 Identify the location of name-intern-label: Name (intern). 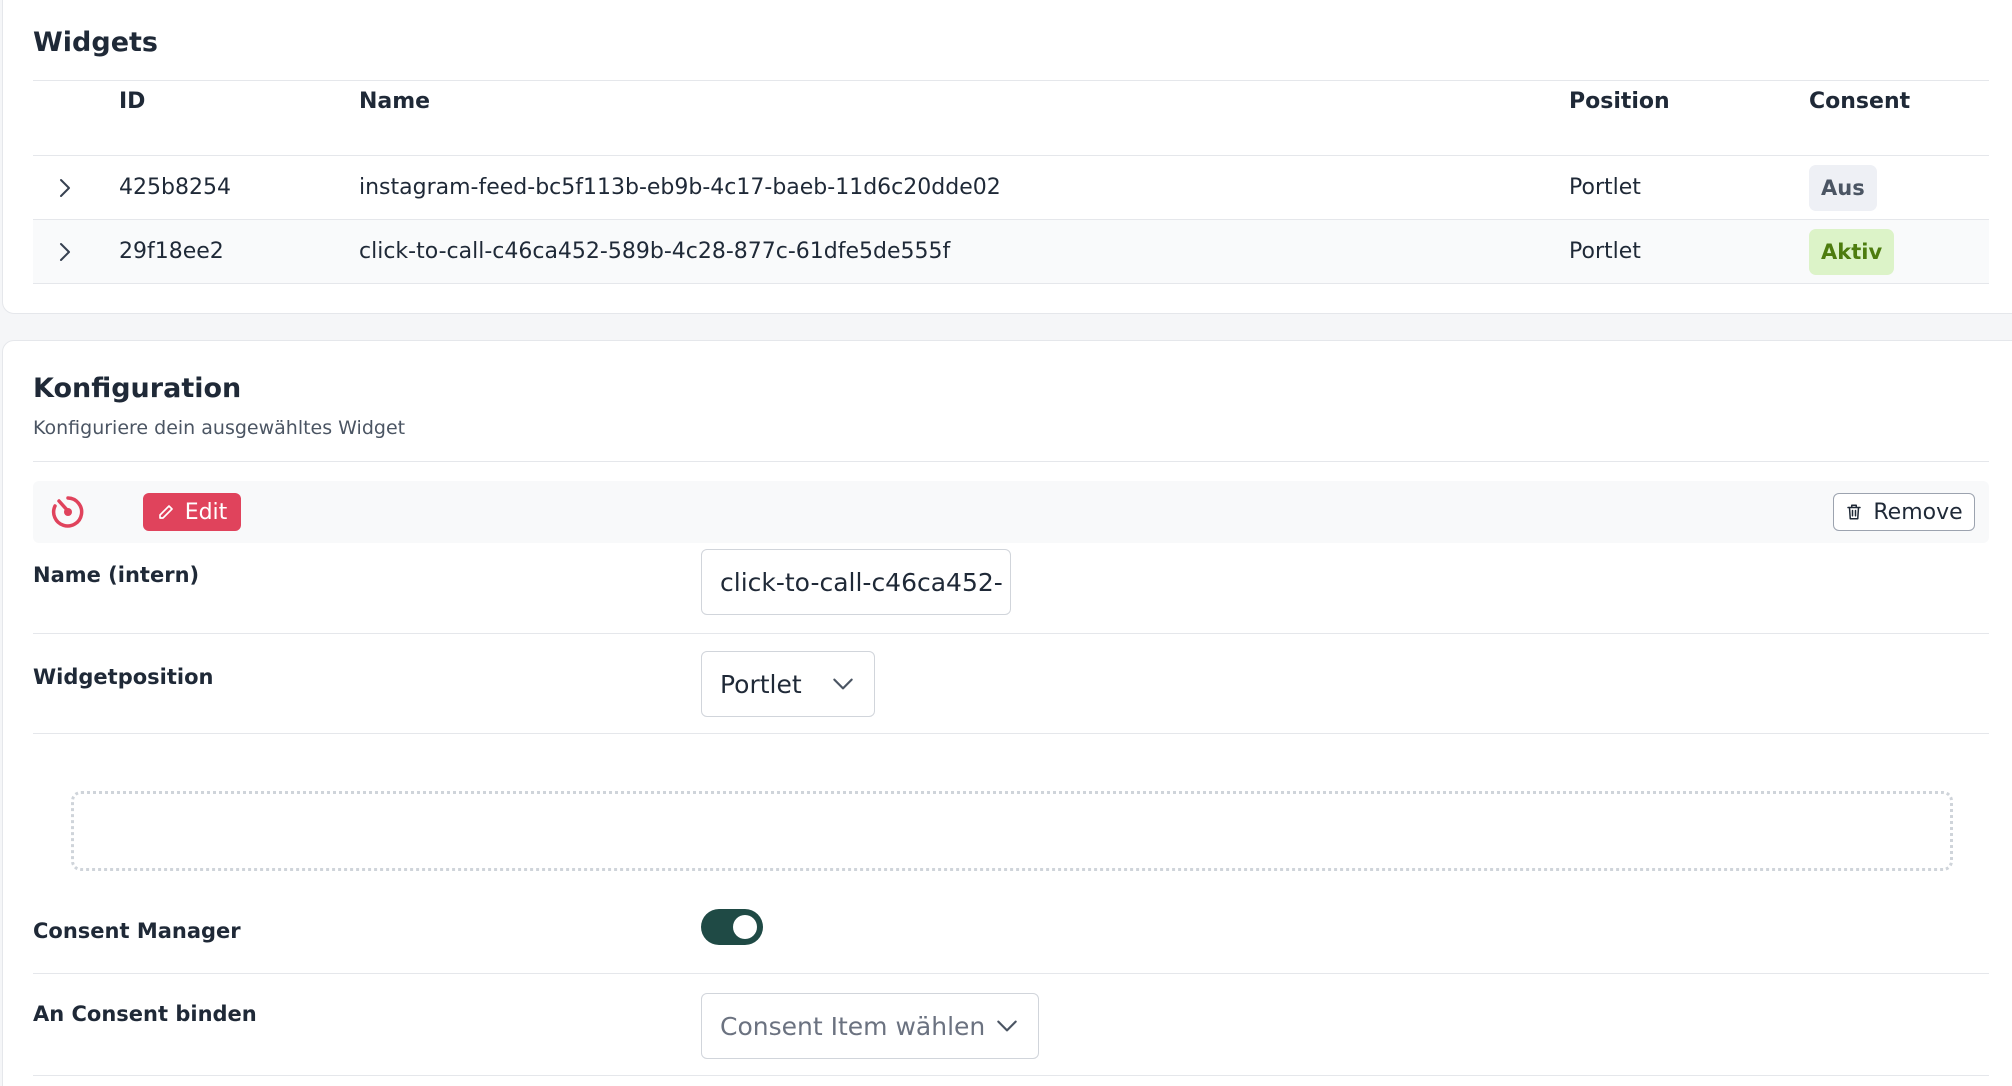
(116, 575).